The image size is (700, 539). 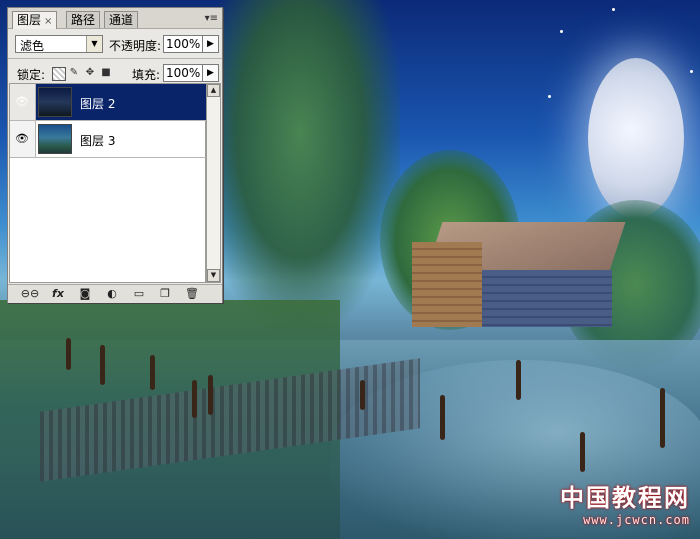 What do you see at coordinates (97, 140) in the screenshot?
I see `layer-name: 图层 3` at bounding box center [97, 140].